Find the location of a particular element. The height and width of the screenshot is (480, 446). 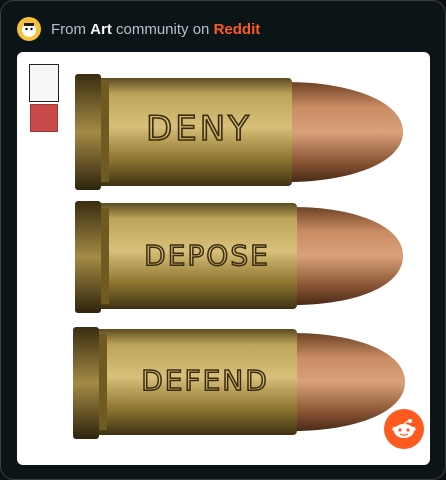

header-prefix: From is located at coordinates (71, 29).